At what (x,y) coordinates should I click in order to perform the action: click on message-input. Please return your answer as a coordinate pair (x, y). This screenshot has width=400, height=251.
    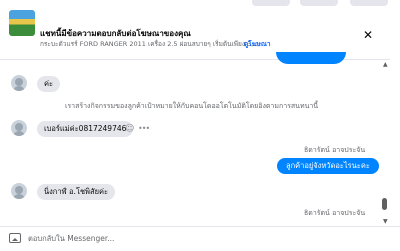
    Looking at the image, I should click on (198, 238).